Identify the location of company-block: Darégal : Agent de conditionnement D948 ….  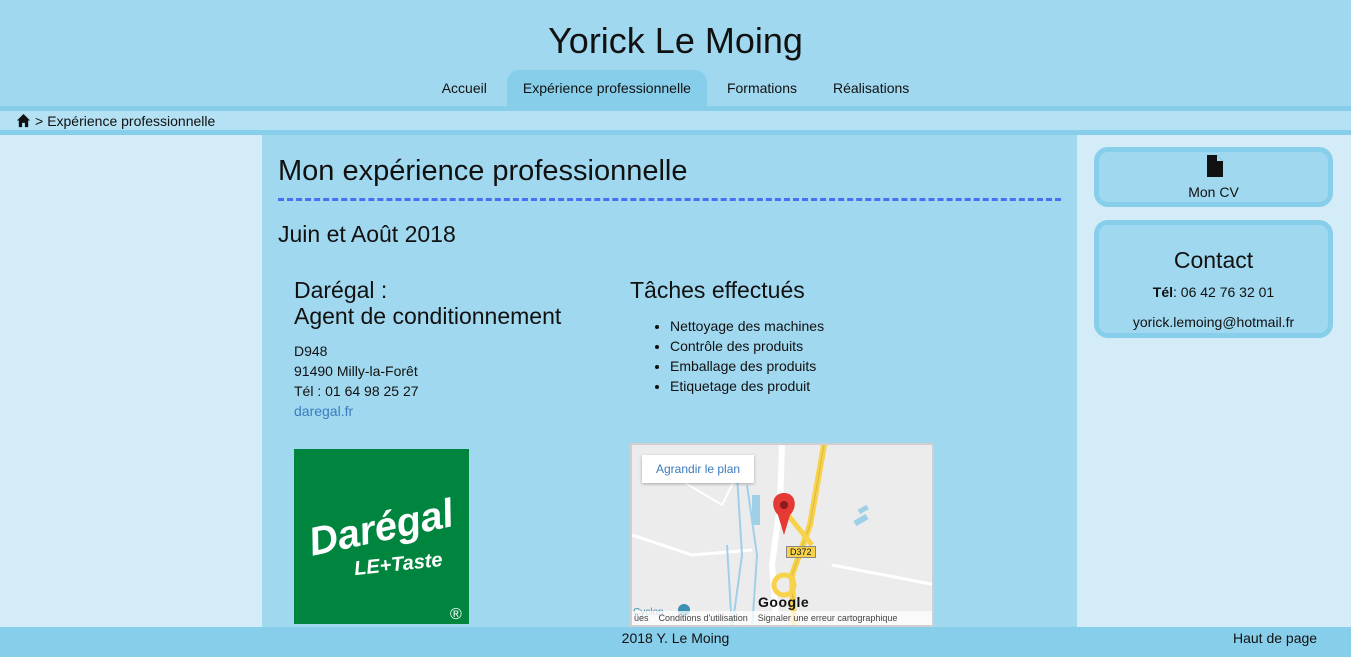
(444, 349).